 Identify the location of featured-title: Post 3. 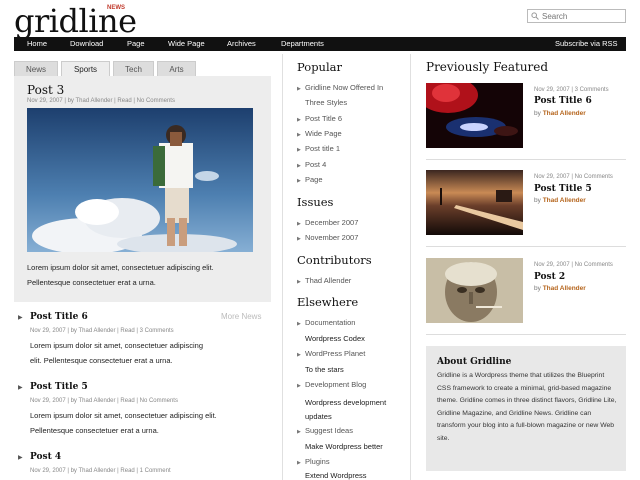
(45, 90).